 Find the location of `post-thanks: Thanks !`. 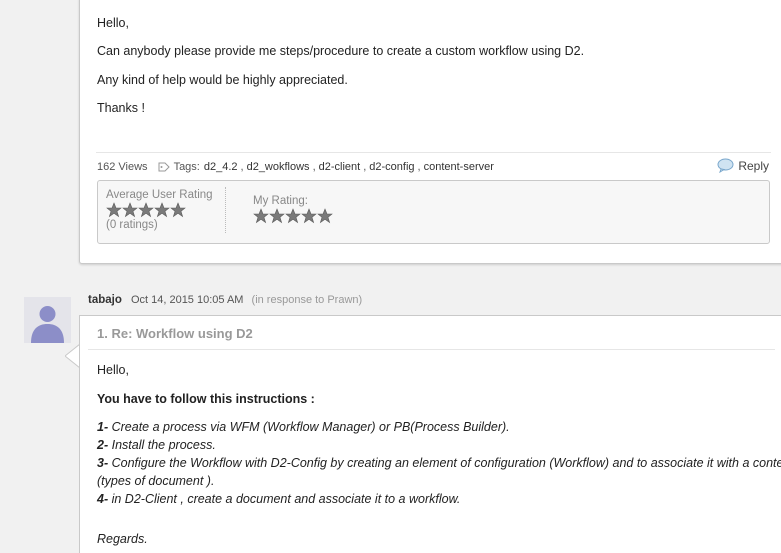

post-thanks: Thanks ! is located at coordinates (121, 108).